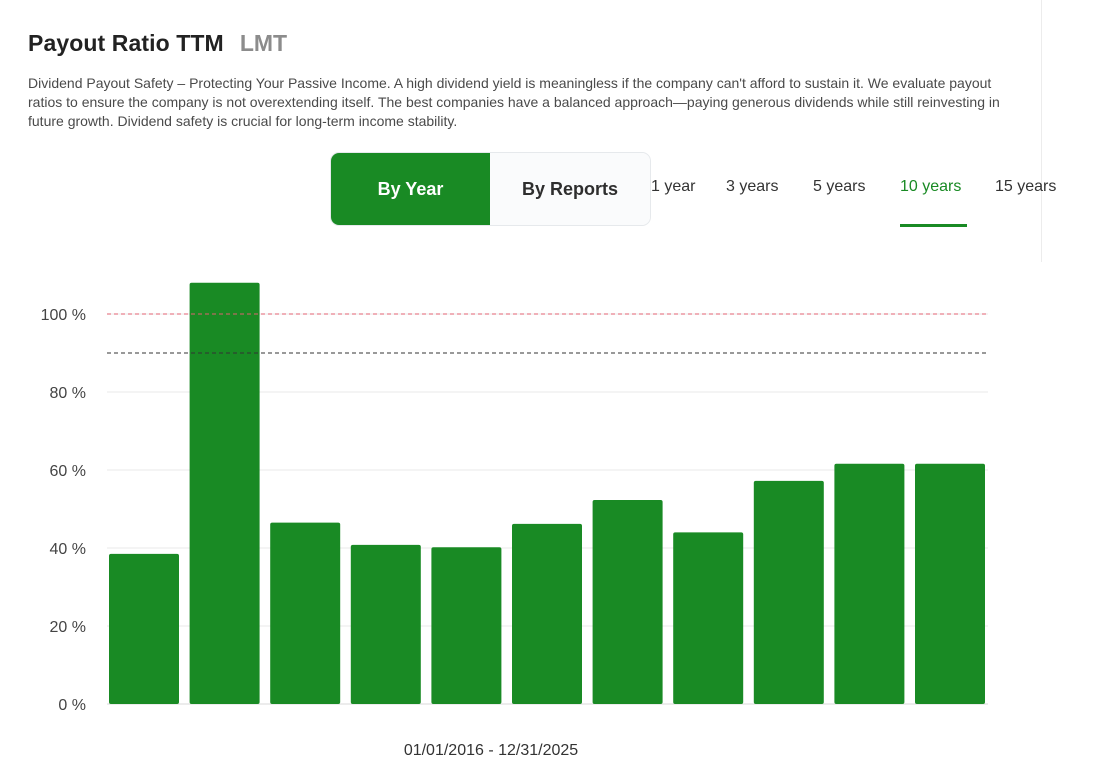  Describe the element at coordinates (1025, 187) in the screenshot. I see `period-15-years: 15 years` at that location.